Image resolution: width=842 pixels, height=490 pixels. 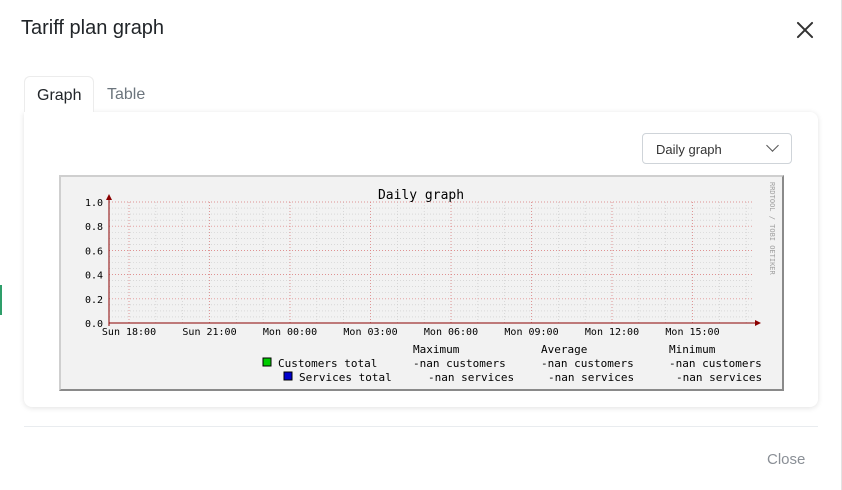 What do you see at coordinates (719, 377) in the screenshot?
I see `legend-services-minimum: -nan services` at bounding box center [719, 377].